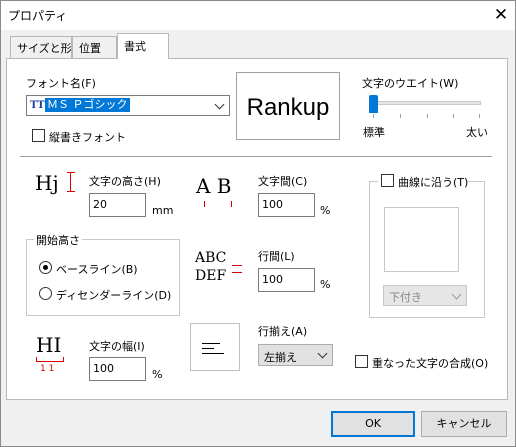 This screenshot has width=516, height=447. I want to click on font-name-select: TT ＭＳ Ｐゴシック, so click(128, 105).